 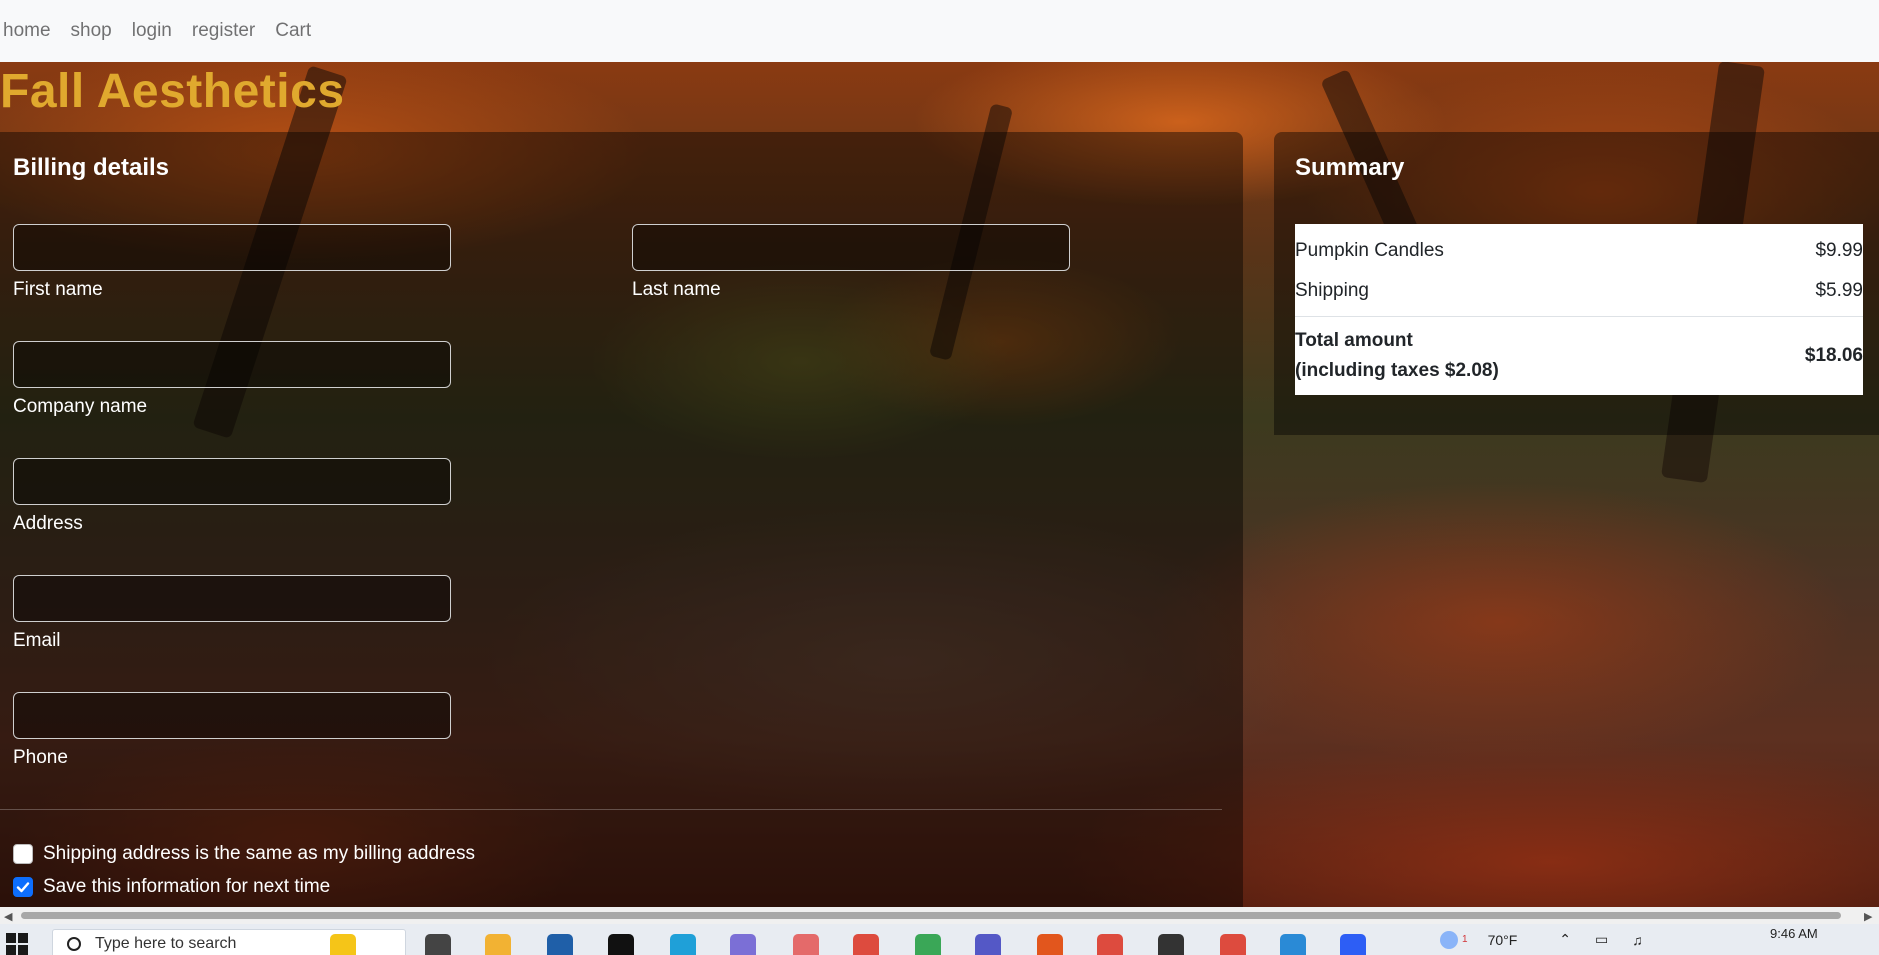 I want to click on billing-heading: Billing details, so click(x=91, y=167).